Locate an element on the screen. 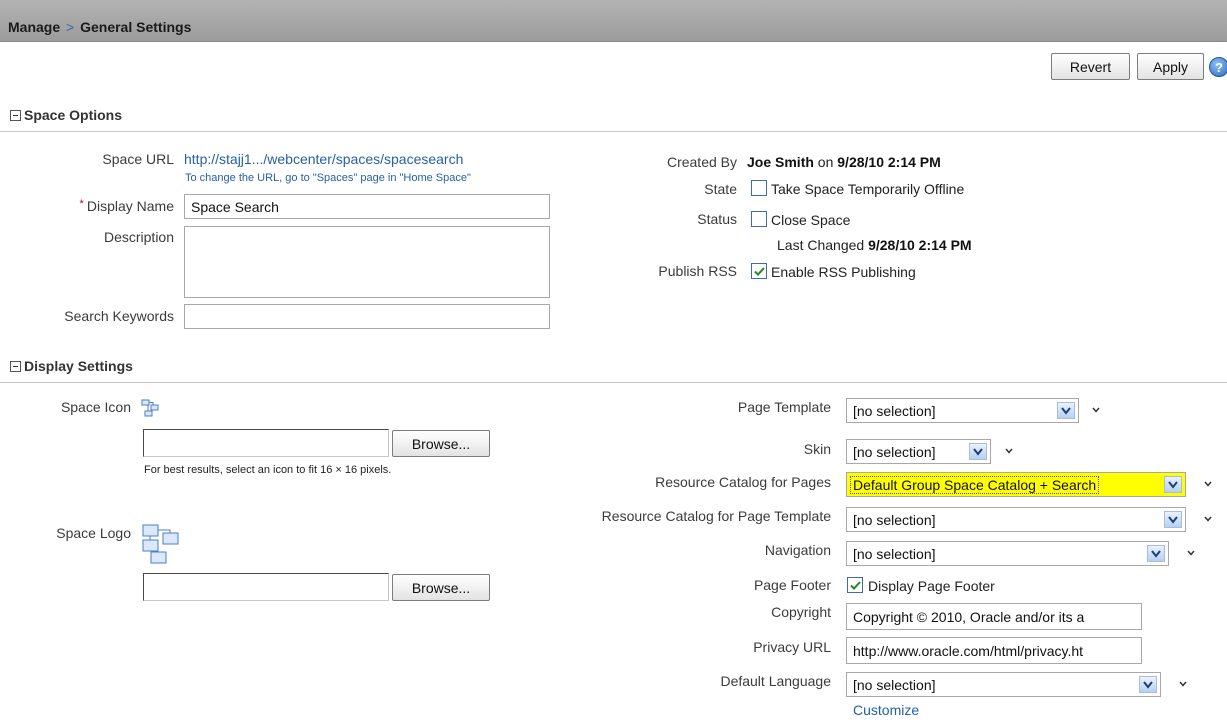 The height and width of the screenshot is (727, 1227). publish-rss-label: Publish RSS is located at coordinates (697, 271).